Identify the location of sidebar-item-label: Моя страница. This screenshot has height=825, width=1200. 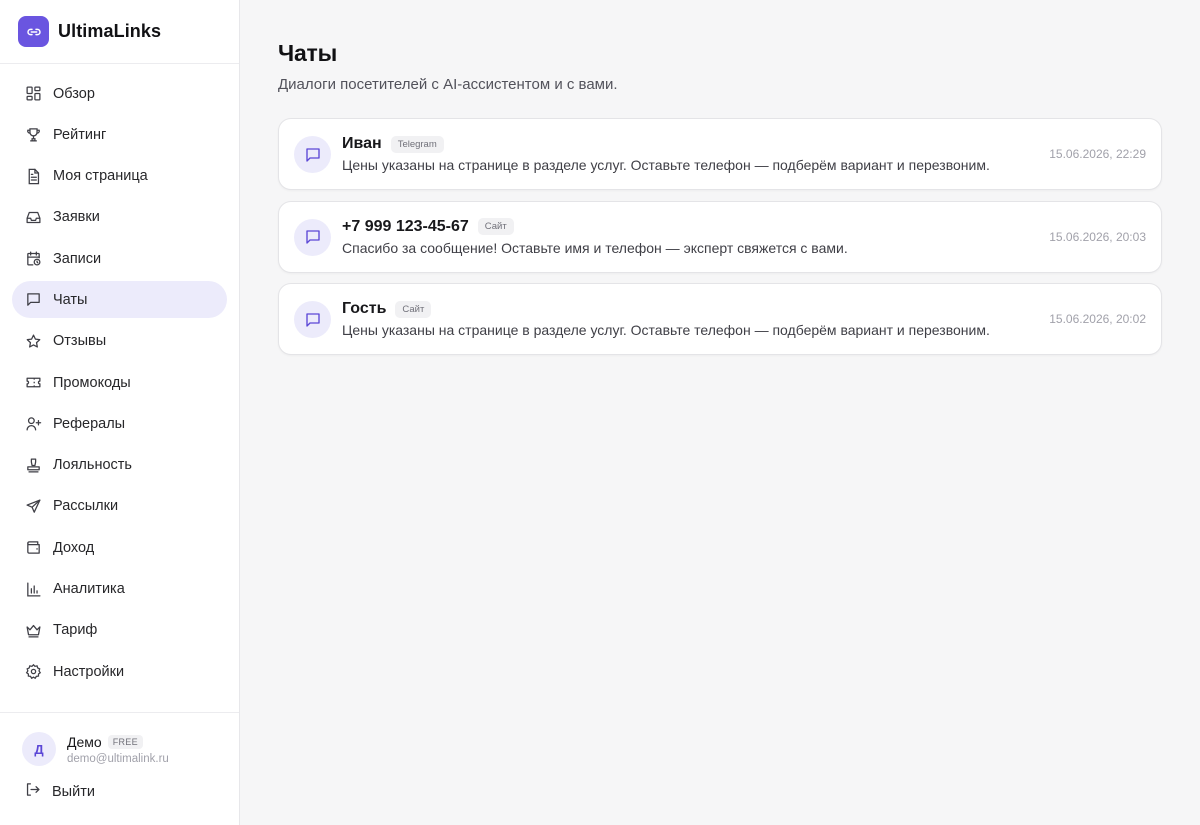
(100, 176).